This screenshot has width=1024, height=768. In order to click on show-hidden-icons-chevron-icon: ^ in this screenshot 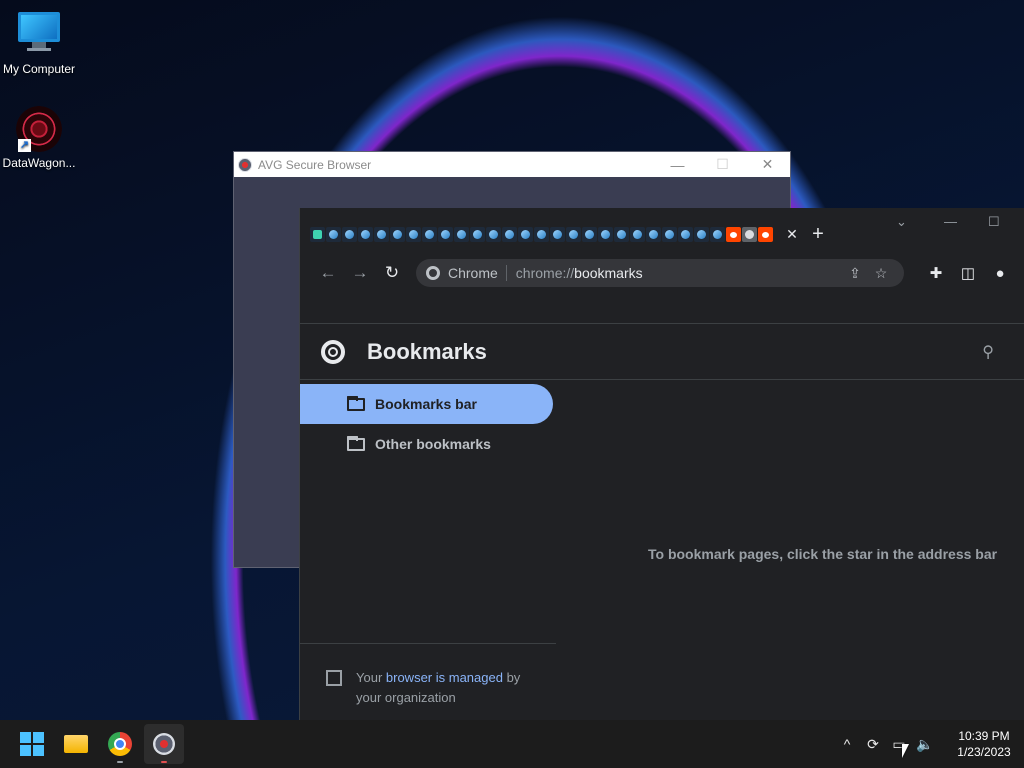, I will do `click(847, 744)`.